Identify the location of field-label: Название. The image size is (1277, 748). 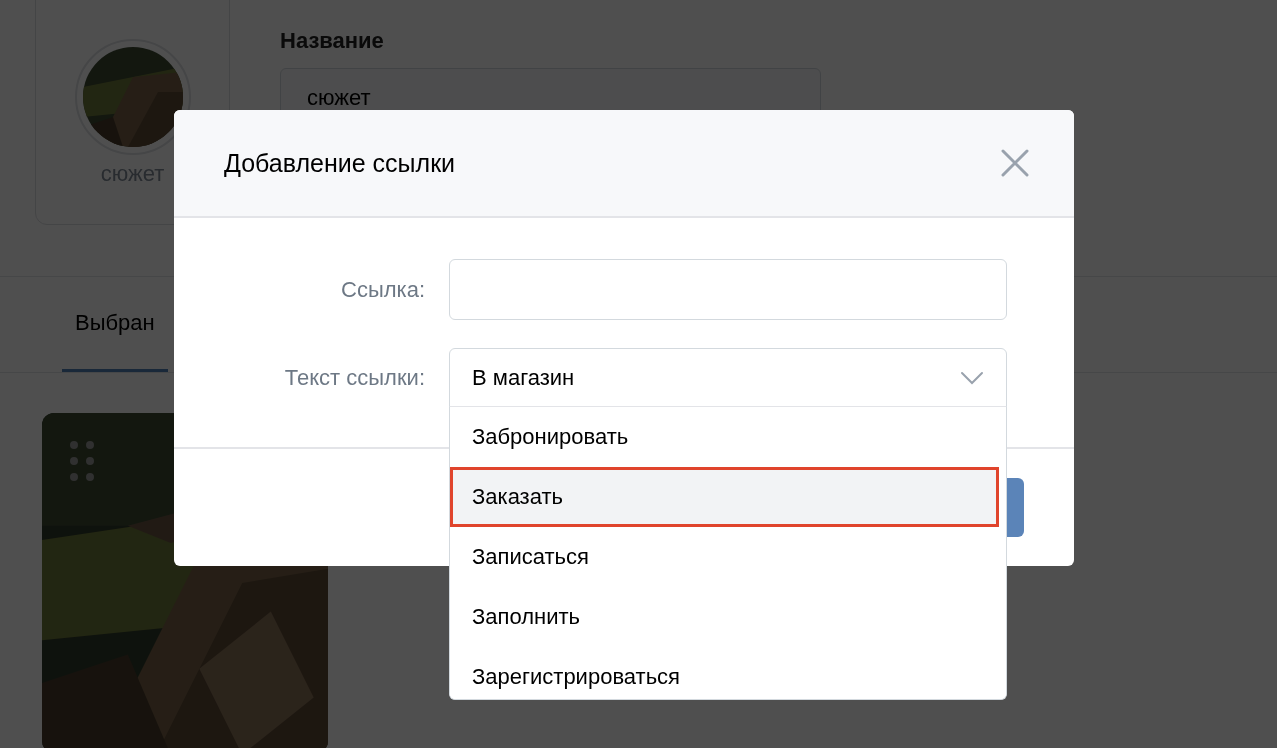
(332, 41).